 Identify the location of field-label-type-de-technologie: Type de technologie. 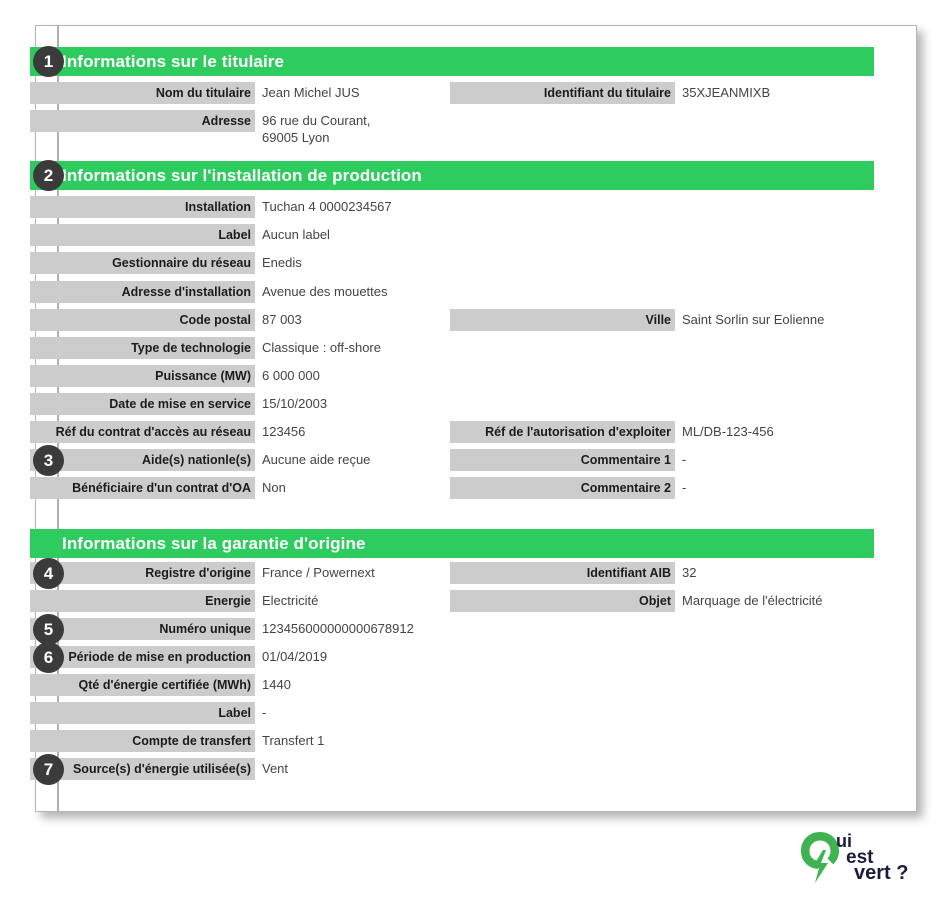
(142, 348).